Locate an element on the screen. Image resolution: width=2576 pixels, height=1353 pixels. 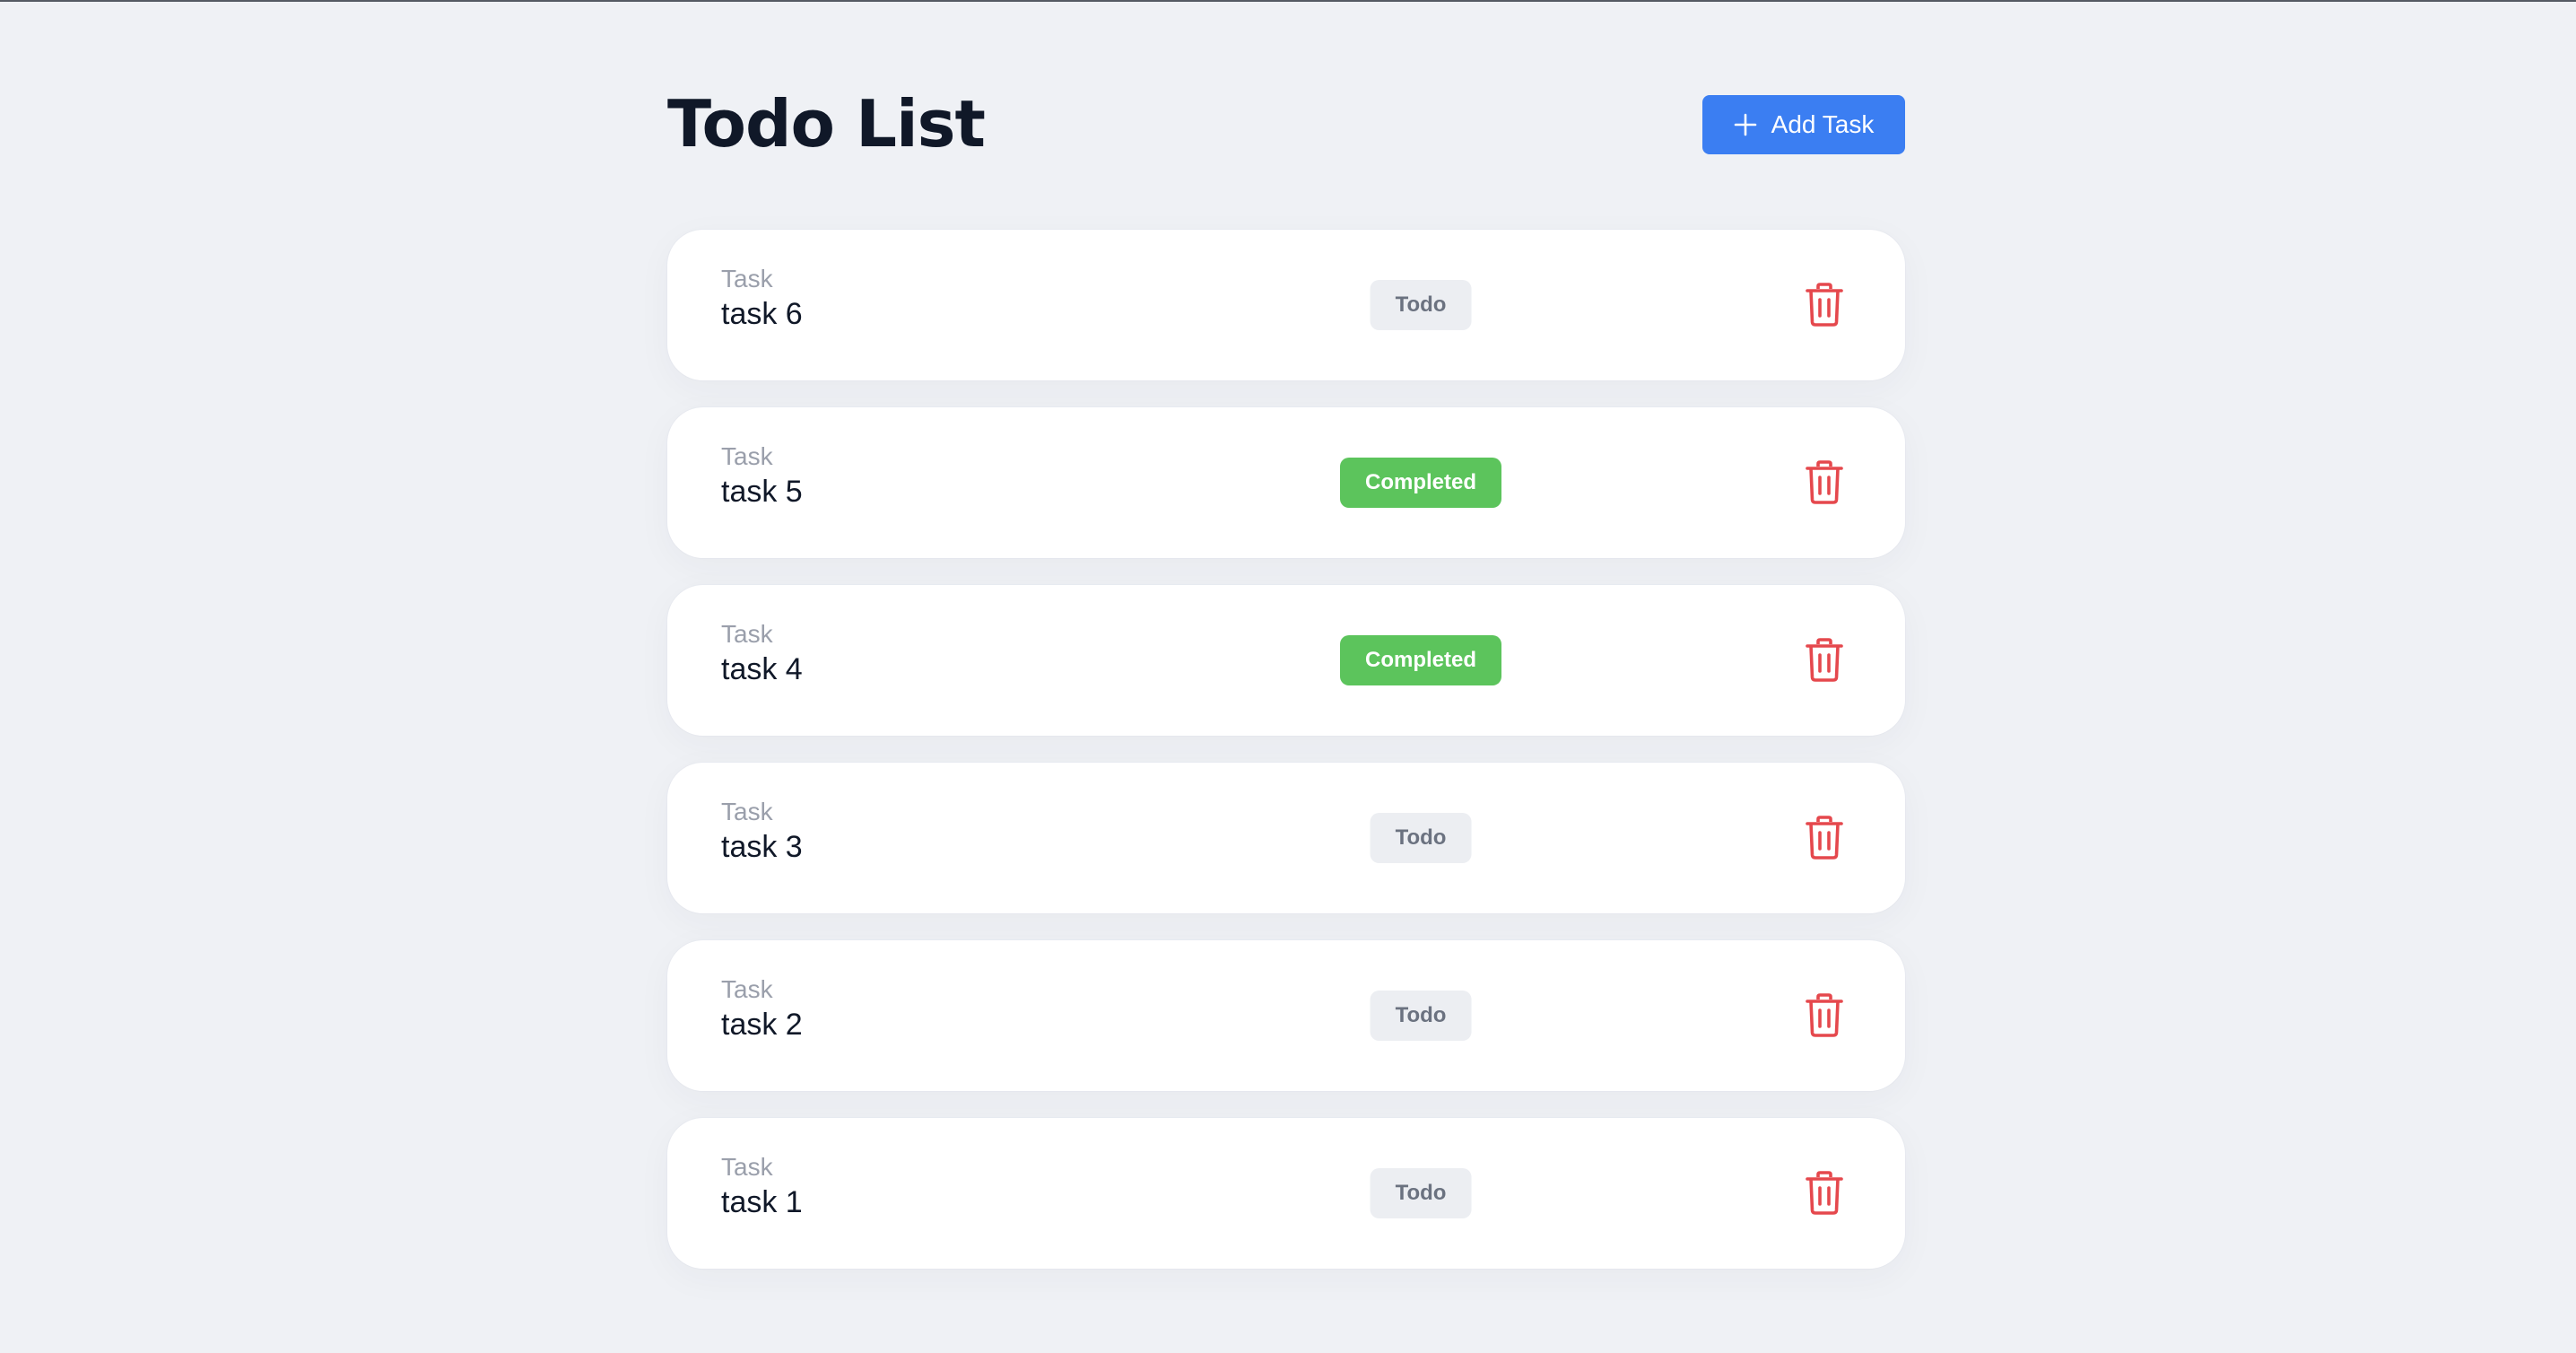
task-card: Task task 5 Completed is located at coordinates (1286, 482).